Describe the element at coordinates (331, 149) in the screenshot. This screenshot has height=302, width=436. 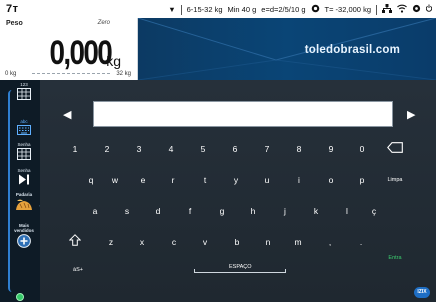
I see `key-9: 9` at that location.